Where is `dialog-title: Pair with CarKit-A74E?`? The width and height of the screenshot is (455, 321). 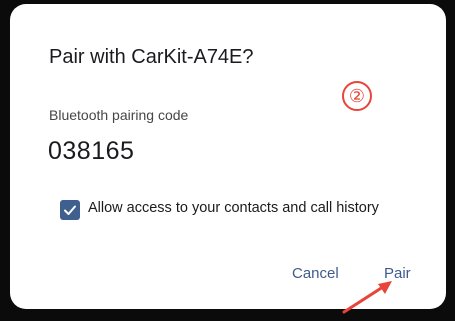
dialog-title: Pair with CarKit-A74E? is located at coordinates (151, 57).